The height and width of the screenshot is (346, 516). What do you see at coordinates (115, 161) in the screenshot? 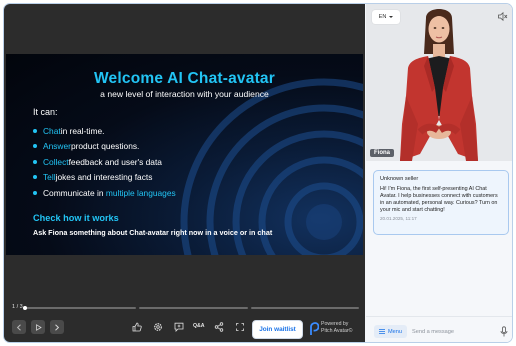
I see `feature-text: feedback and user's data` at bounding box center [115, 161].